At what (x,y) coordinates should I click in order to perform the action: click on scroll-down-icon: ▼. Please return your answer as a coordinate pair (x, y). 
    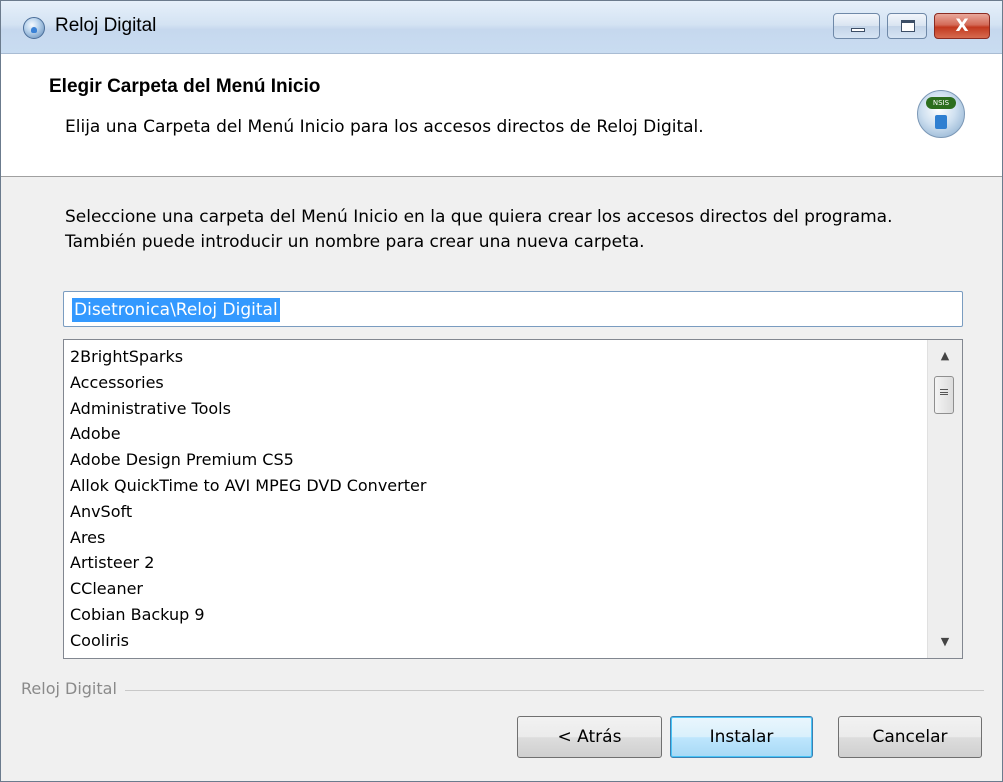
    Looking at the image, I should click on (945, 642).